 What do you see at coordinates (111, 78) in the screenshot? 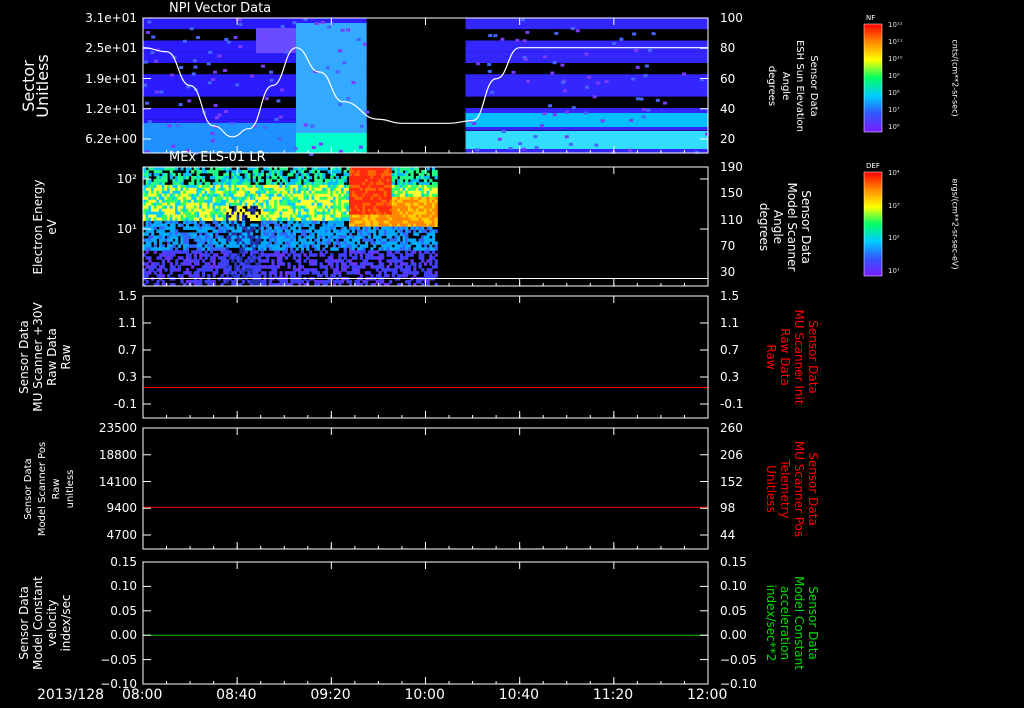
I see `ytick-label: 1.9e+01` at bounding box center [111, 78].